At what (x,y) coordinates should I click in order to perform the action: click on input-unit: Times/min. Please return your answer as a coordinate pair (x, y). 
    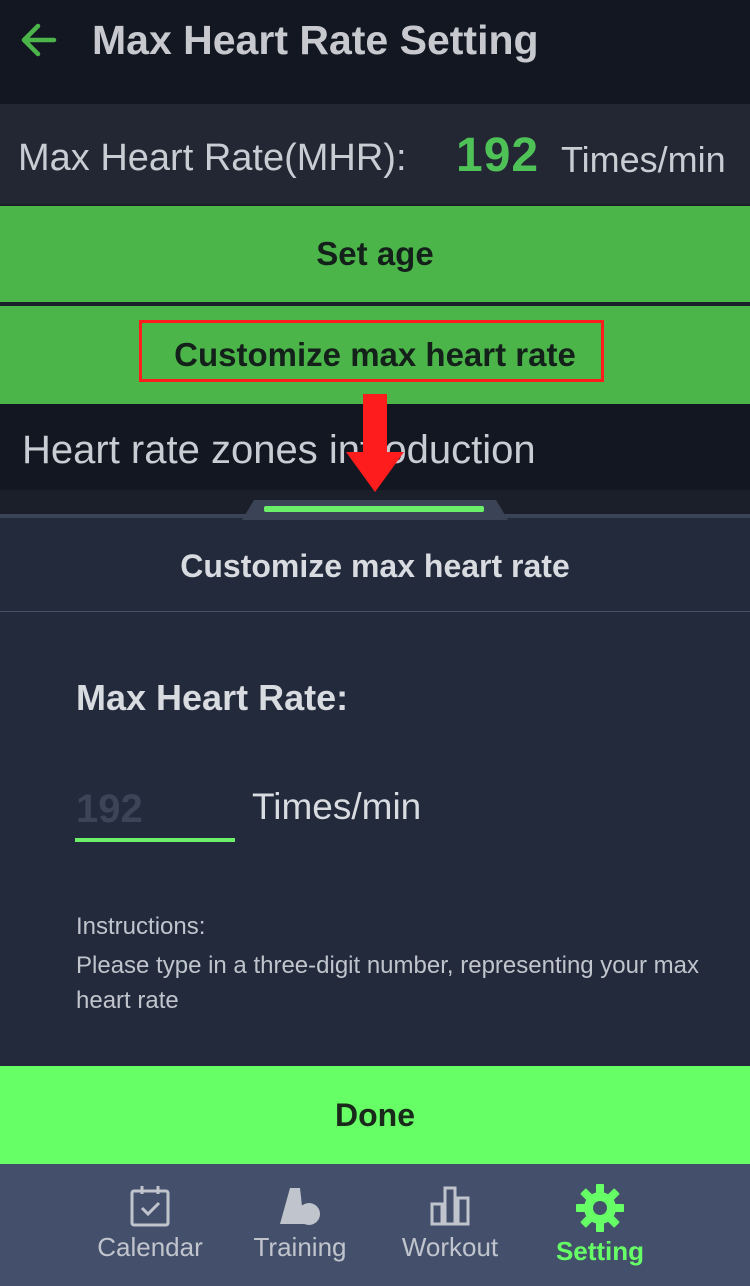
    Looking at the image, I should click on (337, 806).